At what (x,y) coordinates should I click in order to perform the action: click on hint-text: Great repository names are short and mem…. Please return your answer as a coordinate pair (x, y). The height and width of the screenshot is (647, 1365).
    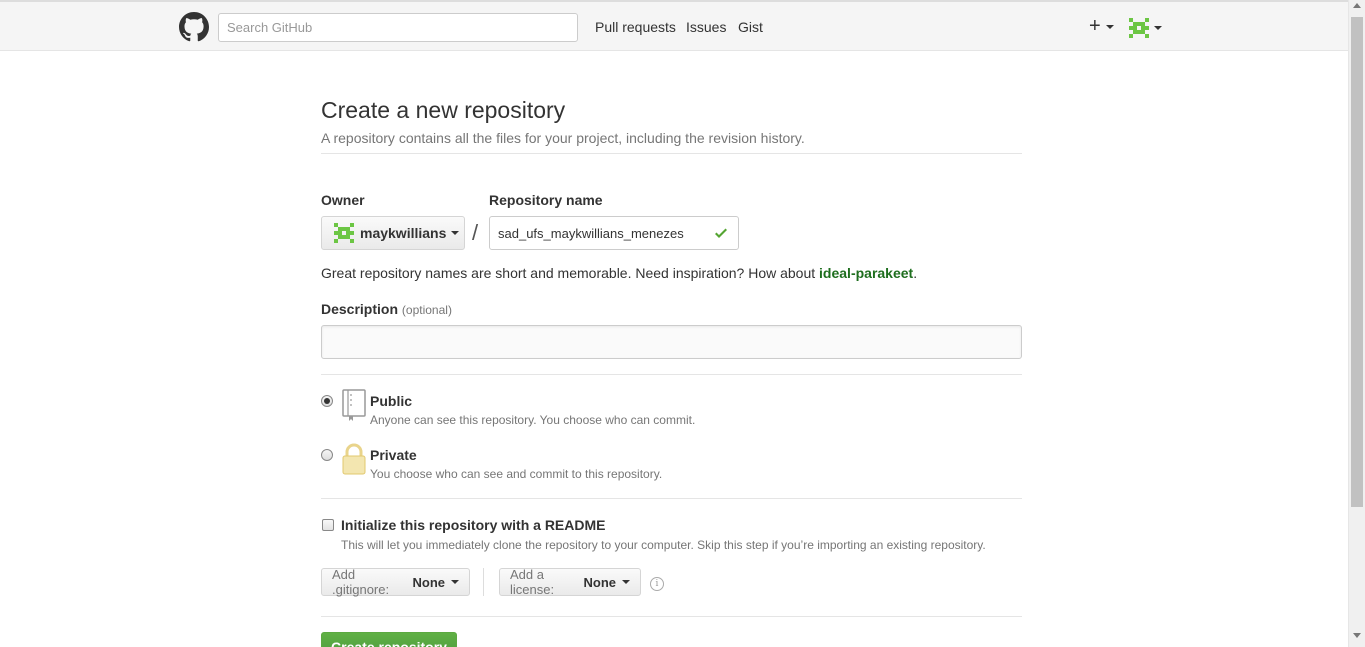
    Looking at the image, I should click on (570, 273).